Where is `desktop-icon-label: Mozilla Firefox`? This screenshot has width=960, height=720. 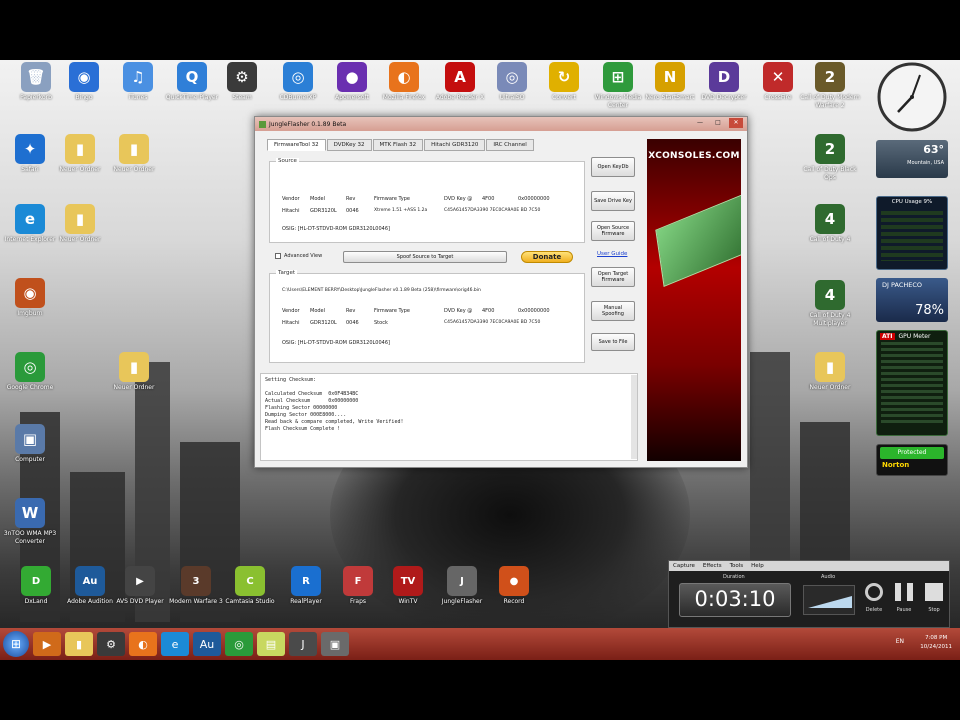 desktop-icon-label: Mozilla Firefox is located at coordinates (404, 97).